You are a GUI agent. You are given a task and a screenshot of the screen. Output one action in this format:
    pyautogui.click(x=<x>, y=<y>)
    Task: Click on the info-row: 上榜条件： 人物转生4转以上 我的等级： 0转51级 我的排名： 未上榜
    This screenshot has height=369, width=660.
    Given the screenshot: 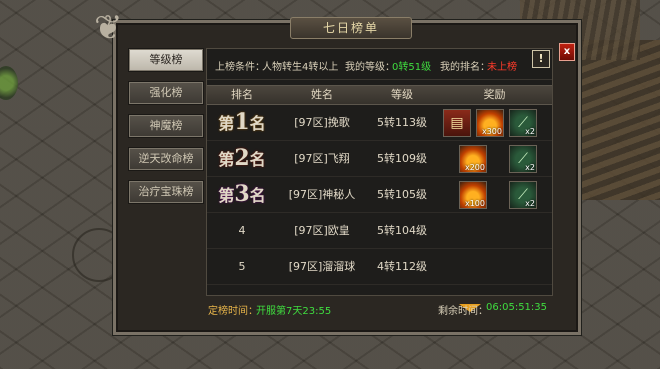 What is the action you would take?
    pyautogui.click(x=379, y=64)
    